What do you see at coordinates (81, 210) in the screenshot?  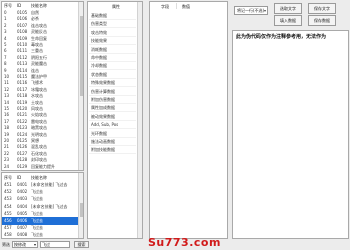 I see `result-list-scroll-thumb` at bounding box center [81, 210].